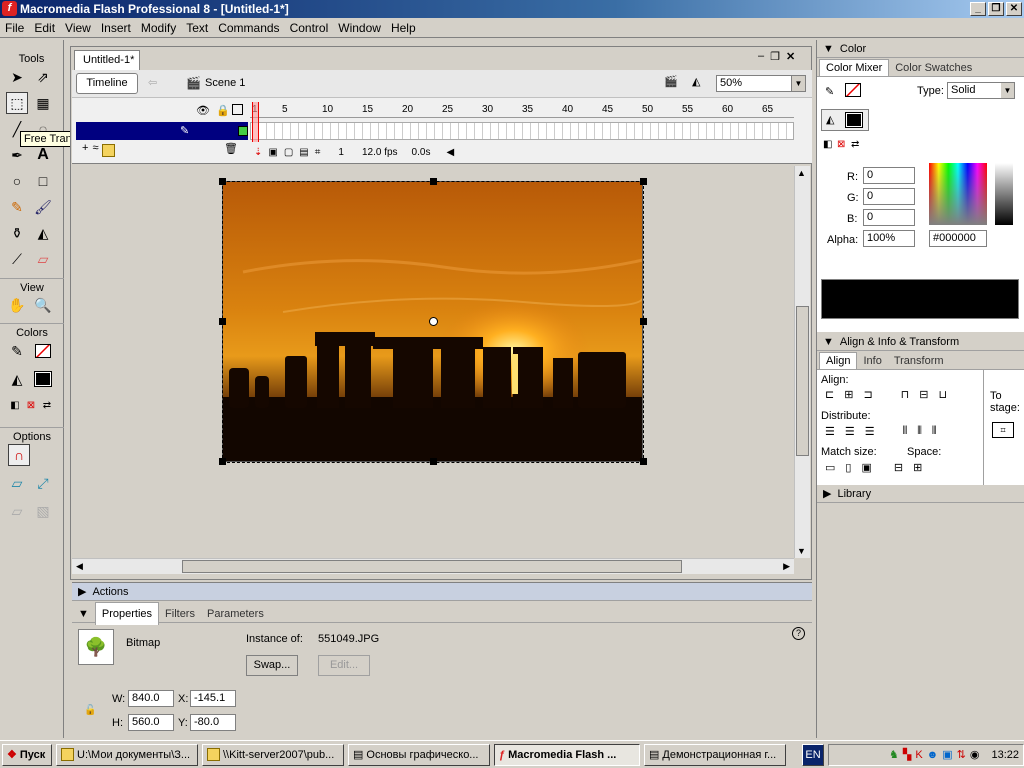 Image resolution: width=1024 pixels, height=768 pixels. Describe the element at coordinates (1014, 9) in the screenshot. I see `close-button: ✕` at that location.